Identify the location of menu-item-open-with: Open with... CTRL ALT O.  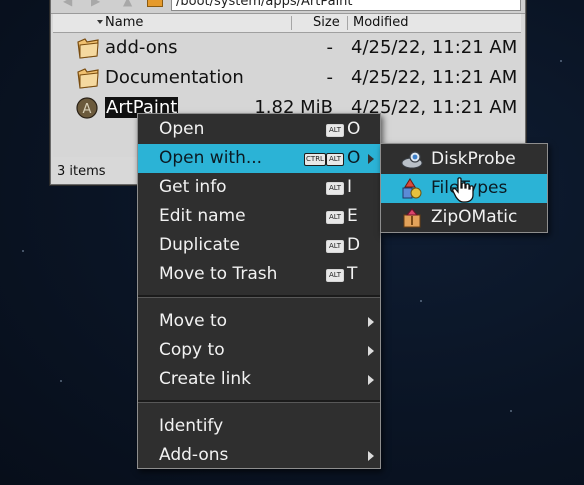
(259, 158).